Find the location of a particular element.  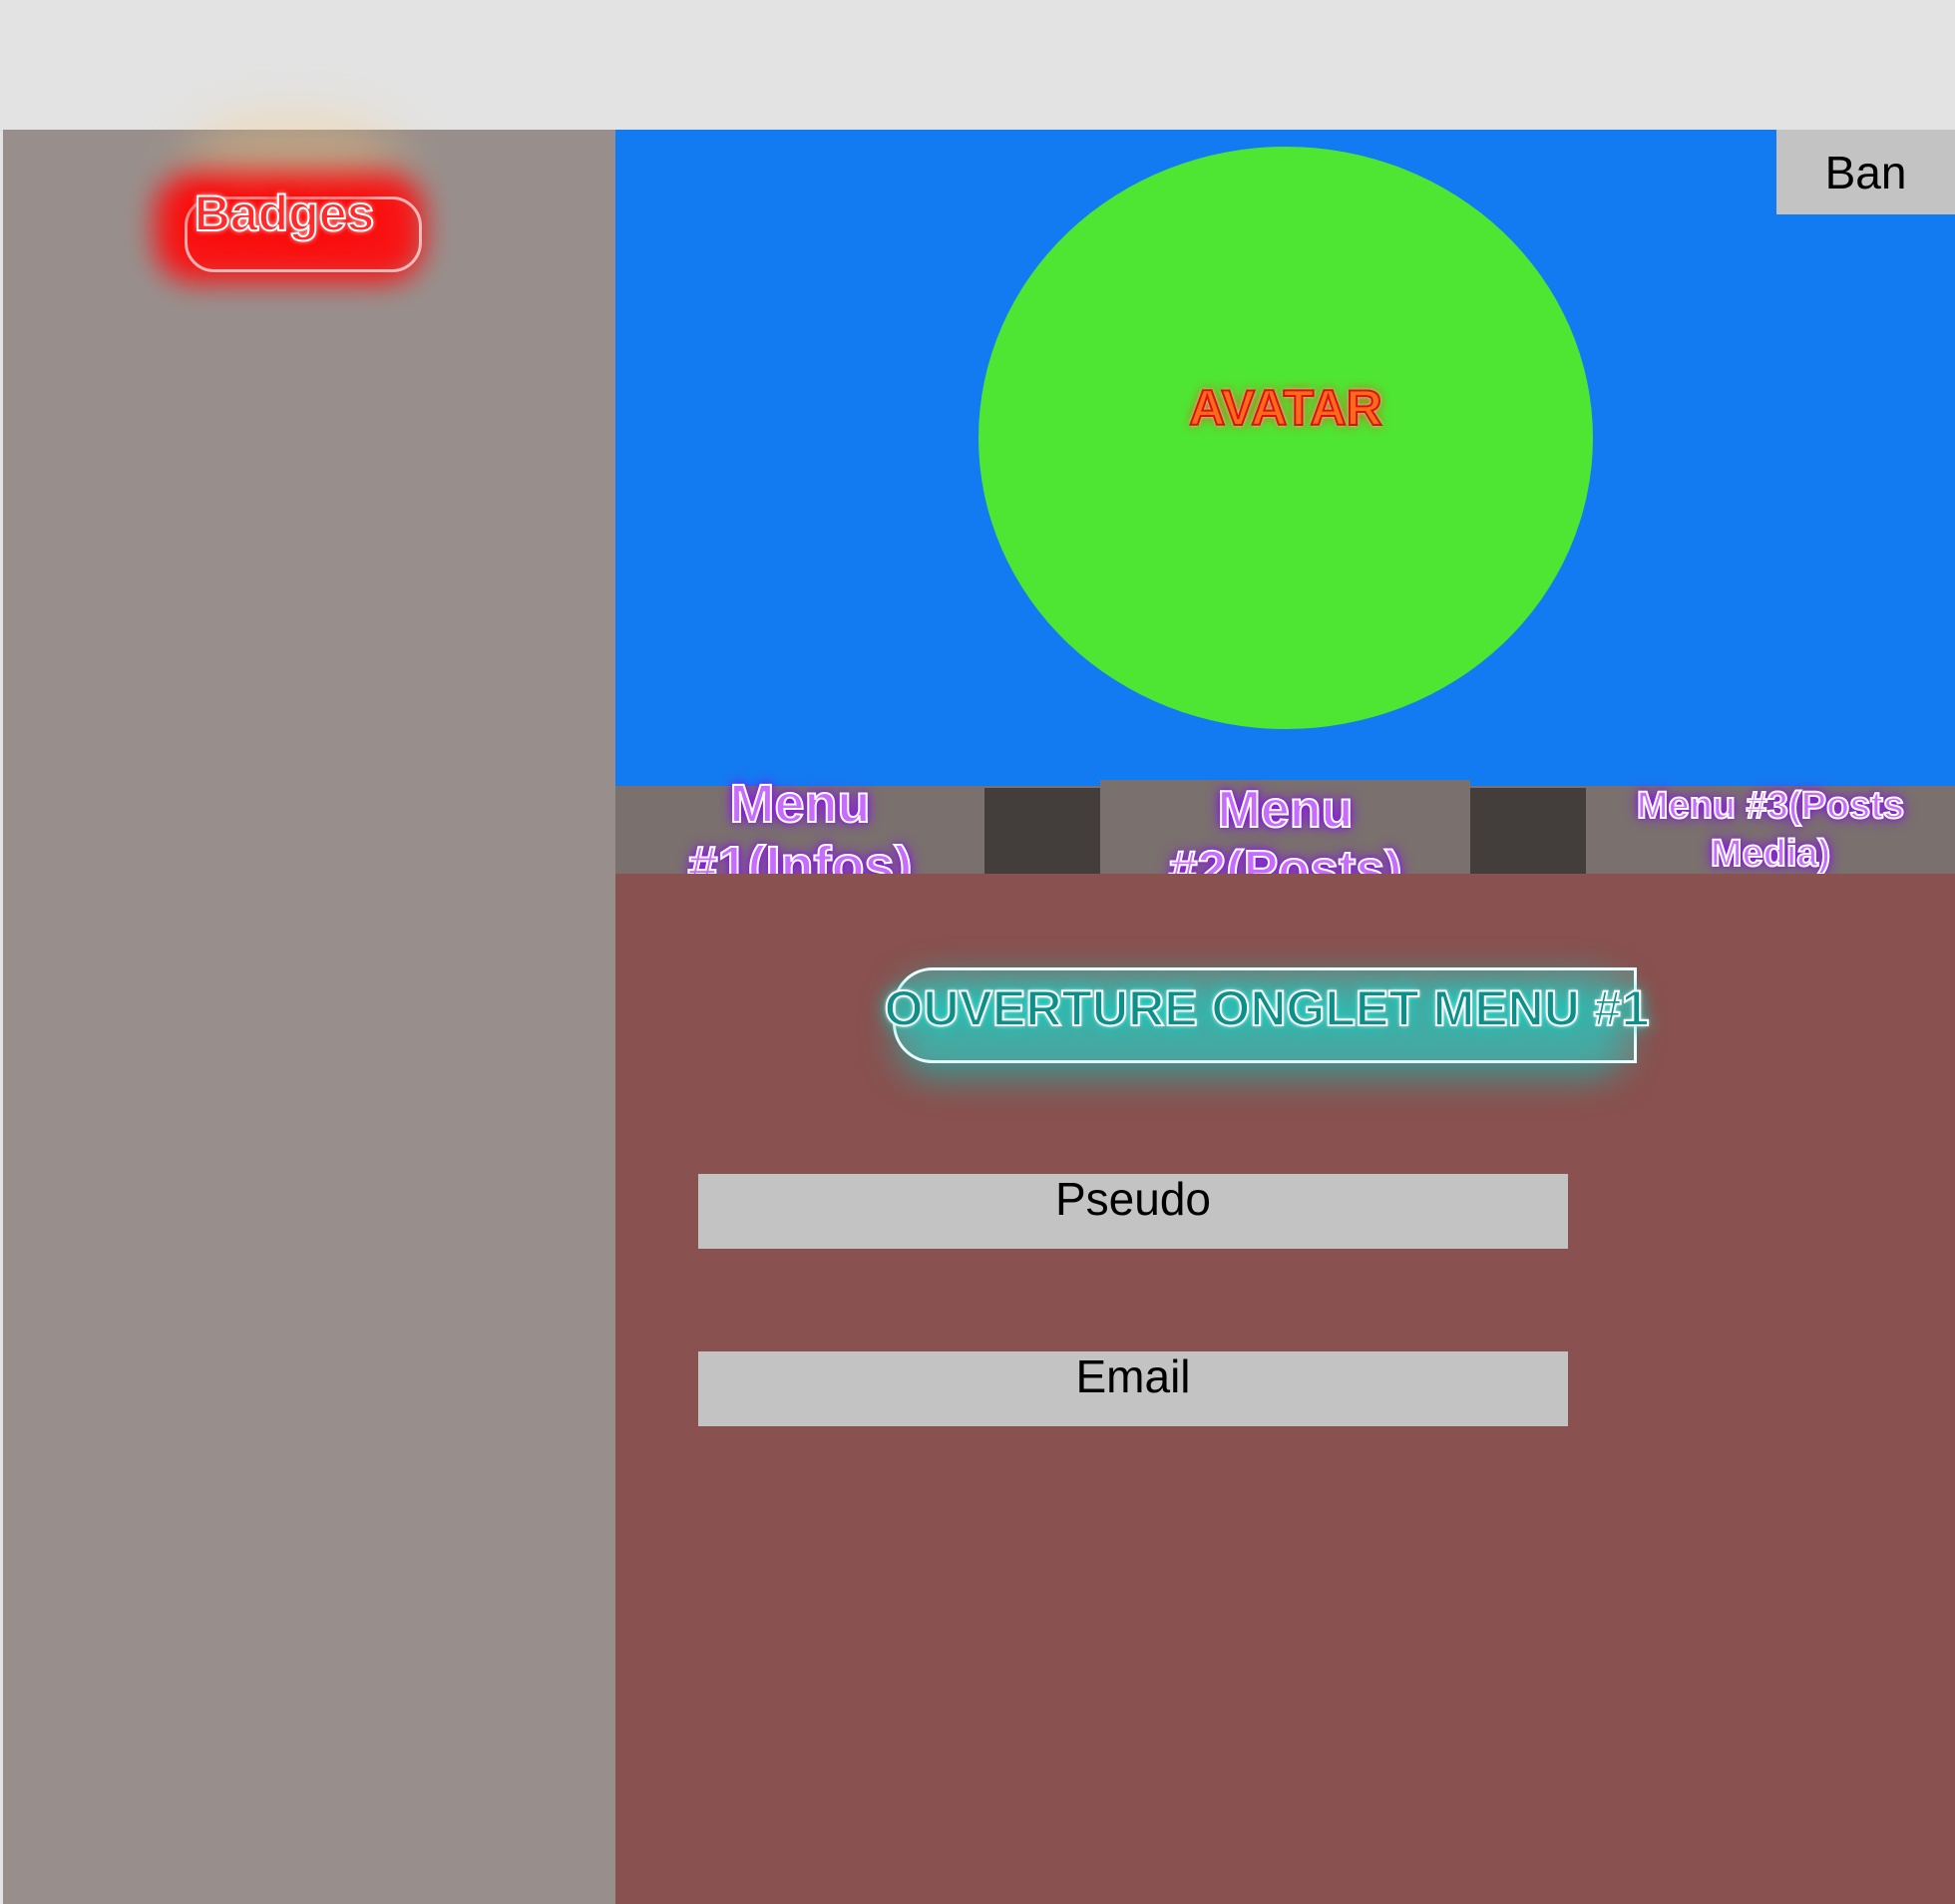

email-field: Email is located at coordinates (1133, 1388).